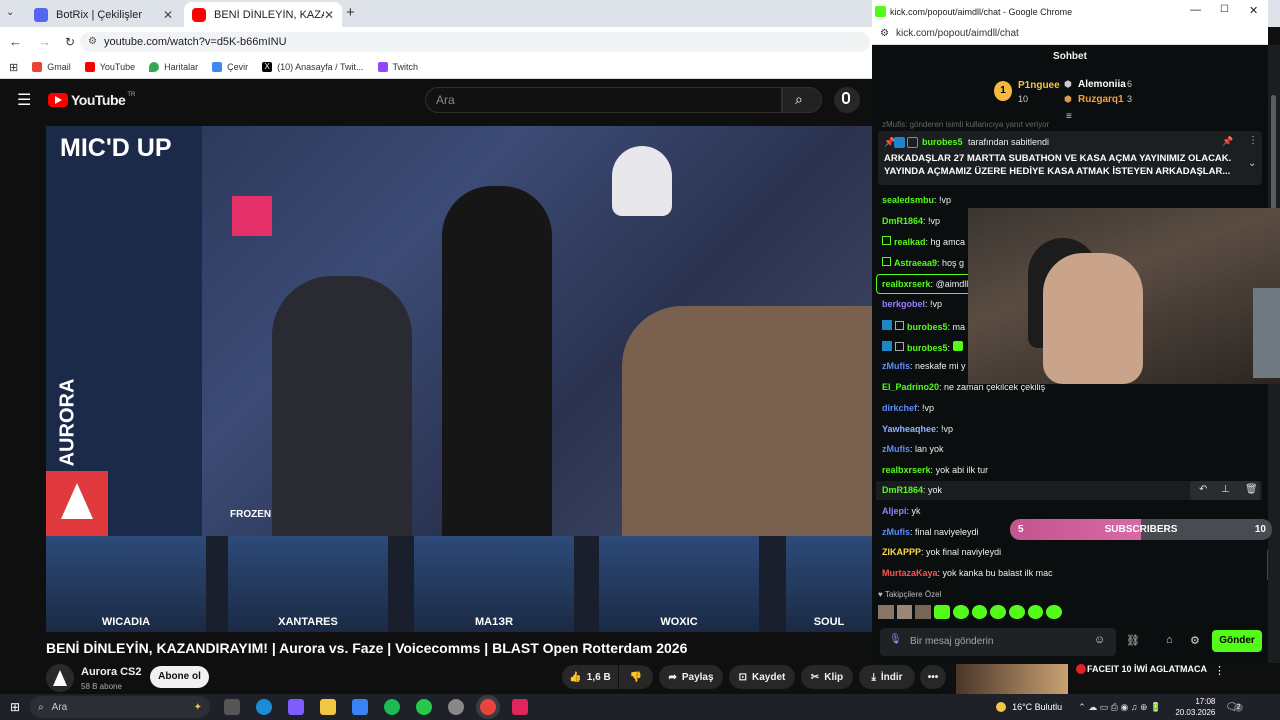  Describe the element at coordinates (230, 67) in the screenshot. I see `bookmark-translate: Çevir` at that location.